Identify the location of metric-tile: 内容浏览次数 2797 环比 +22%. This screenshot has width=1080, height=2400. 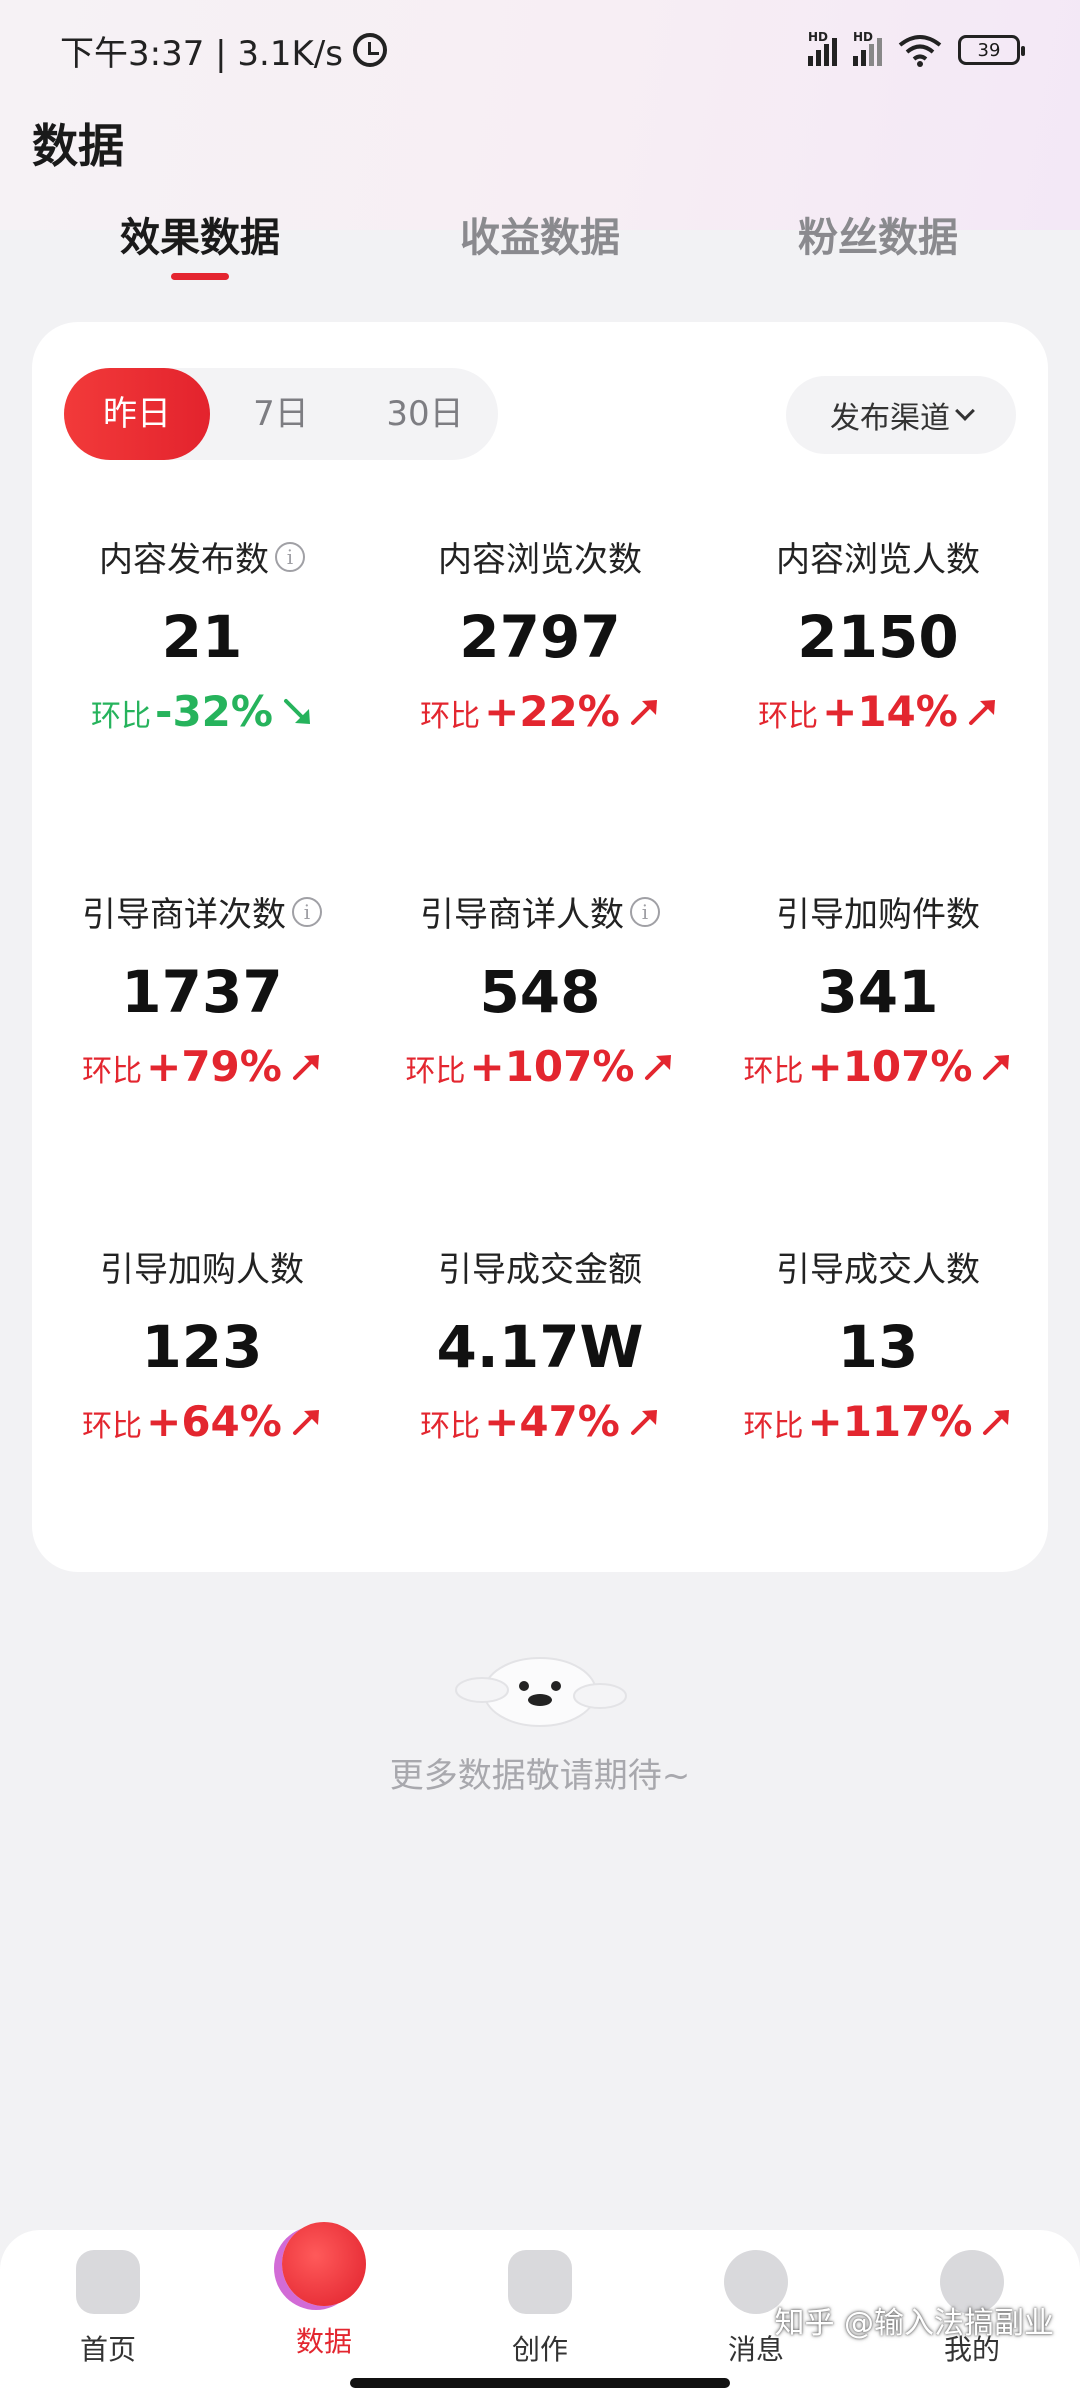
(540, 634).